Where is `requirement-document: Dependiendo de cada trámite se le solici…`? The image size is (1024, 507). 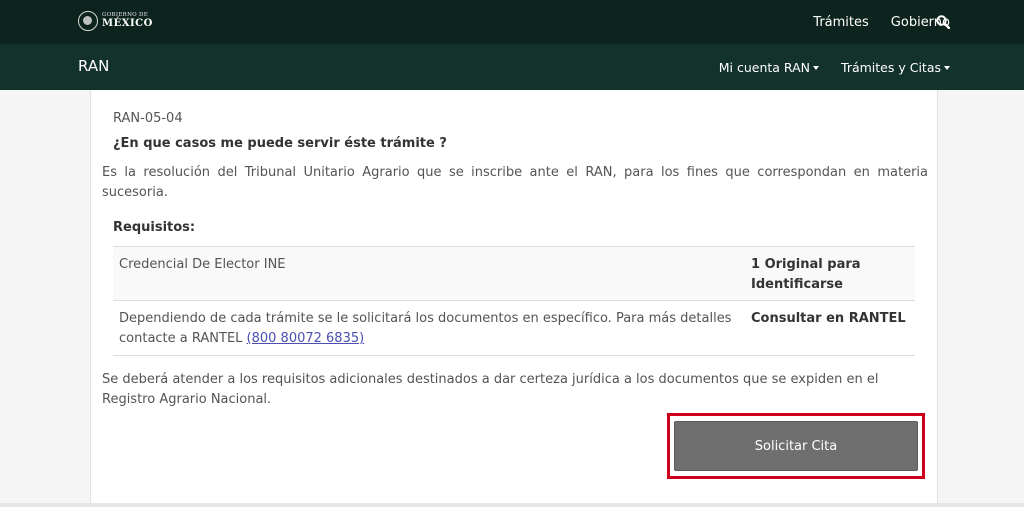
requirement-document: Dependiendo de cada trámite se le solici… is located at coordinates (431, 328).